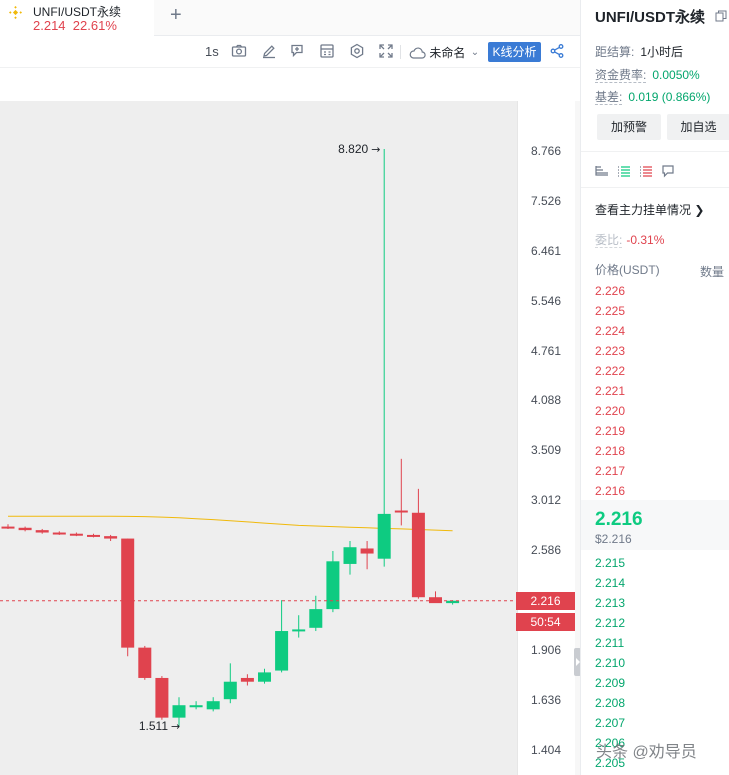  What do you see at coordinates (269, 52) in the screenshot?
I see `draw-icon` at bounding box center [269, 52].